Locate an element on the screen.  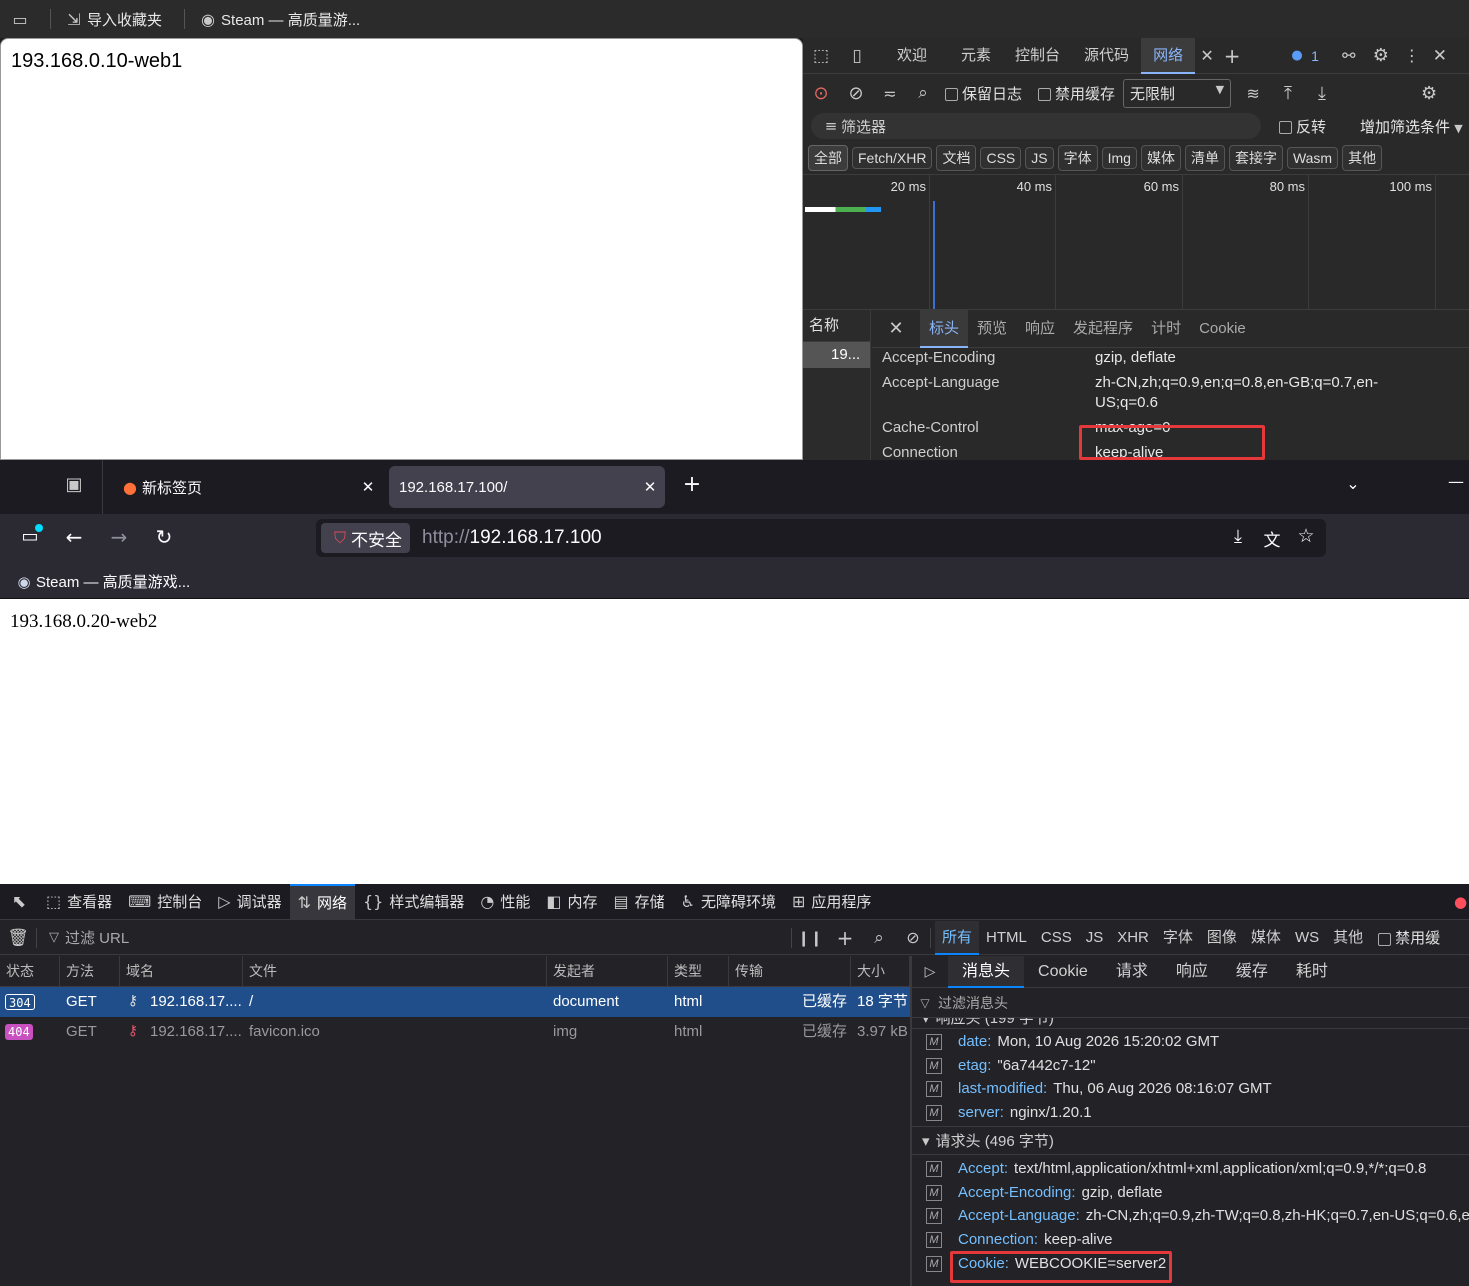
tool-tab-debugger: ▷ 调试器 is located at coordinates (249, 902).